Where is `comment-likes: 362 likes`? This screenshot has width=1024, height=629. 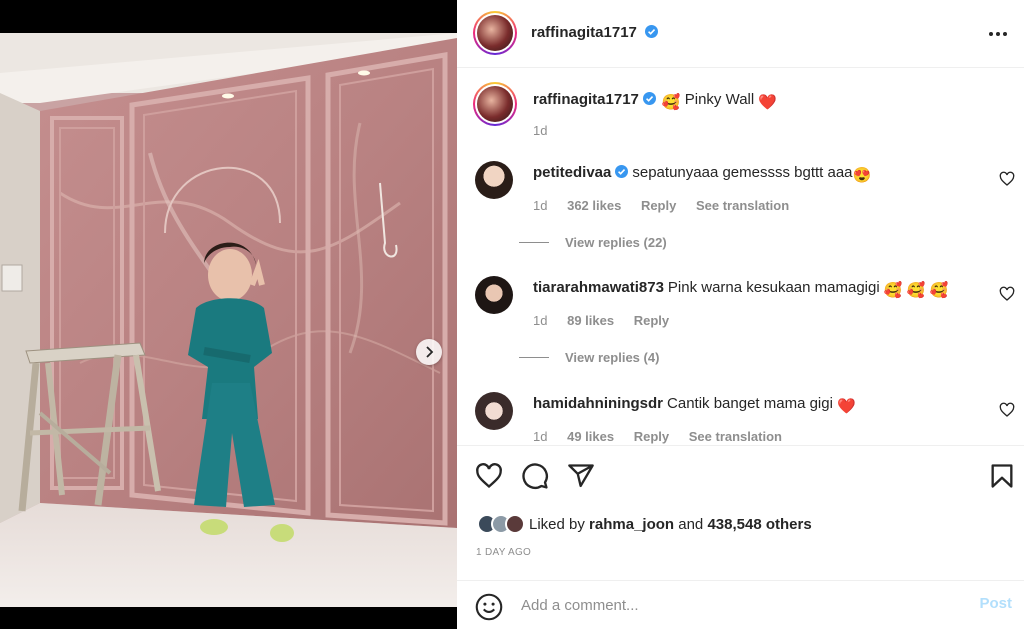 comment-likes: 362 likes is located at coordinates (594, 205).